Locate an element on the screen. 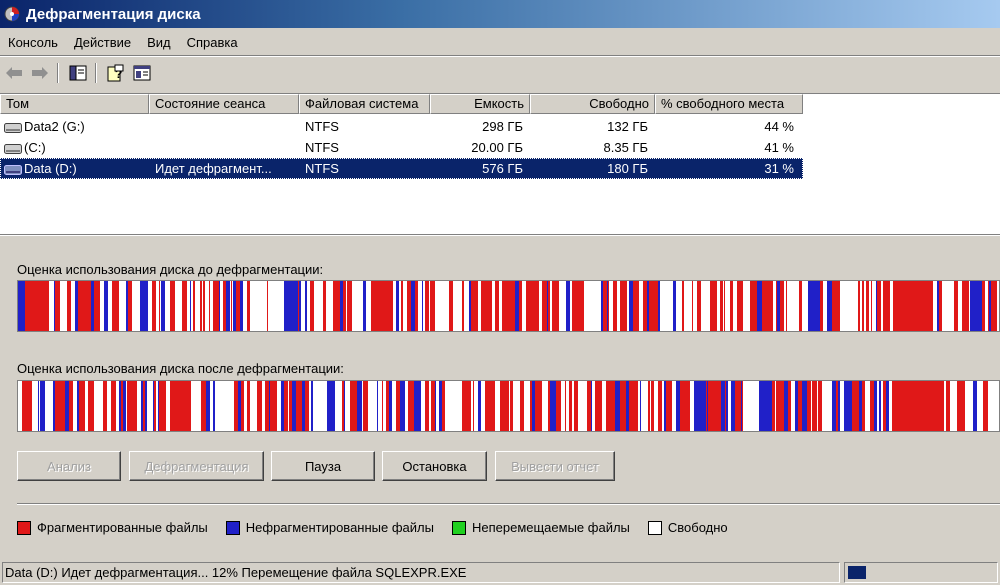  after-defrag-map is located at coordinates (508, 406).